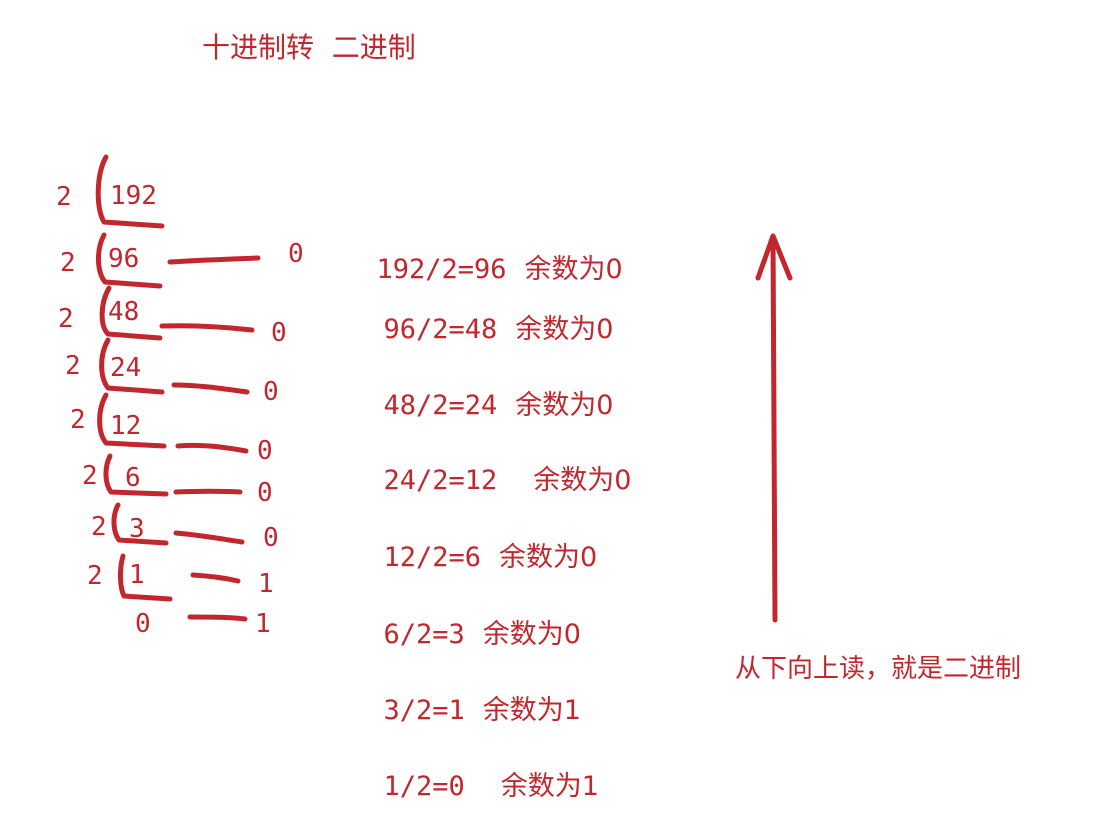 This screenshot has width=1118, height=836. What do you see at coordinates (878, 669) in the screenshot?
I see `read-direction-note: 从下向上读，就是二进制` at bounding box center [878, 669].